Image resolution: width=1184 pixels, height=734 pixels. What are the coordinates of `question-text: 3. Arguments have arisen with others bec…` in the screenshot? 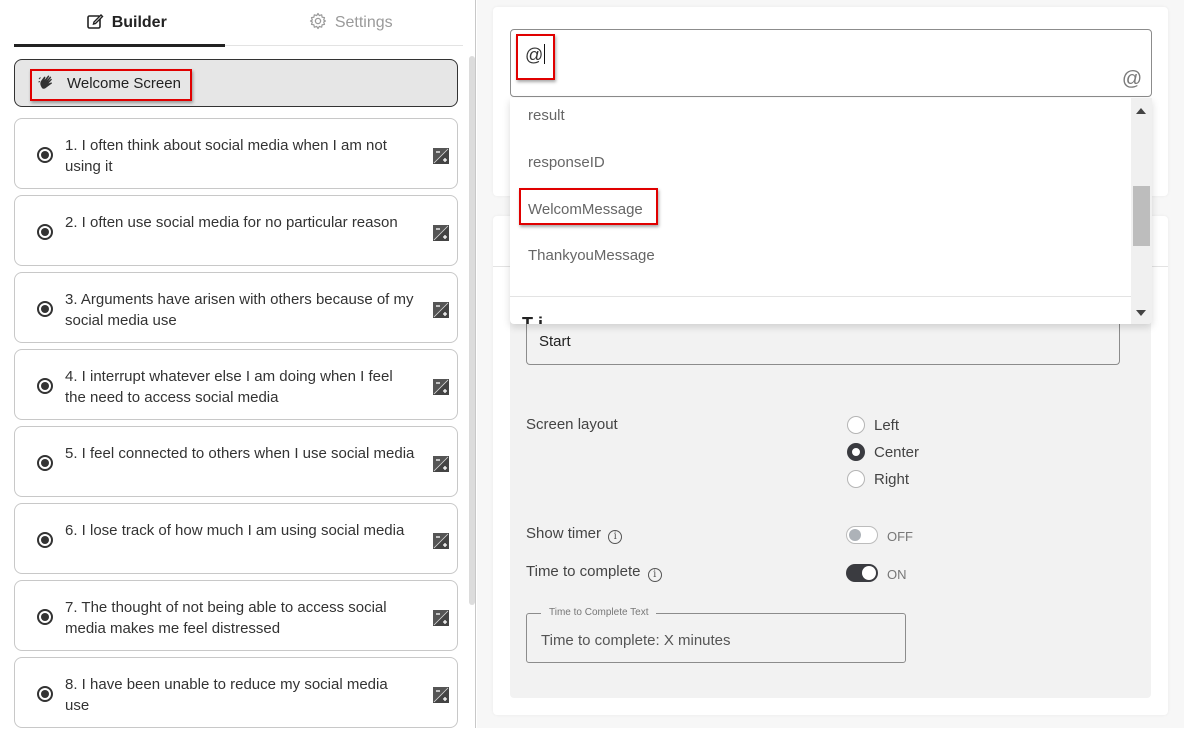 It's located at (239, 310).